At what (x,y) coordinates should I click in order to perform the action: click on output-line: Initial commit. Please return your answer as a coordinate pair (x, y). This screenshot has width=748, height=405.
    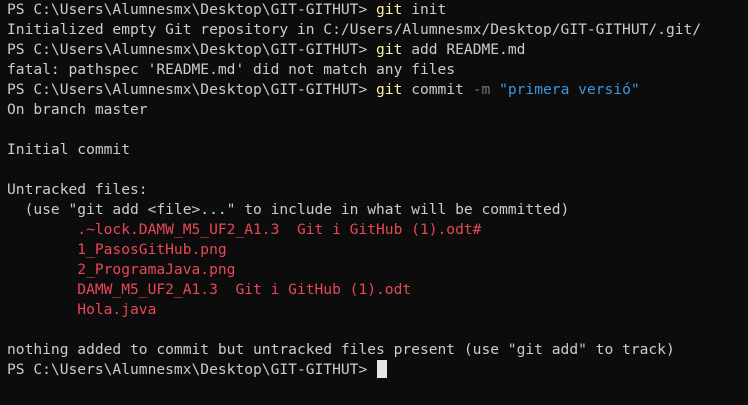
    Looking at the image, I should click on (377, 150).